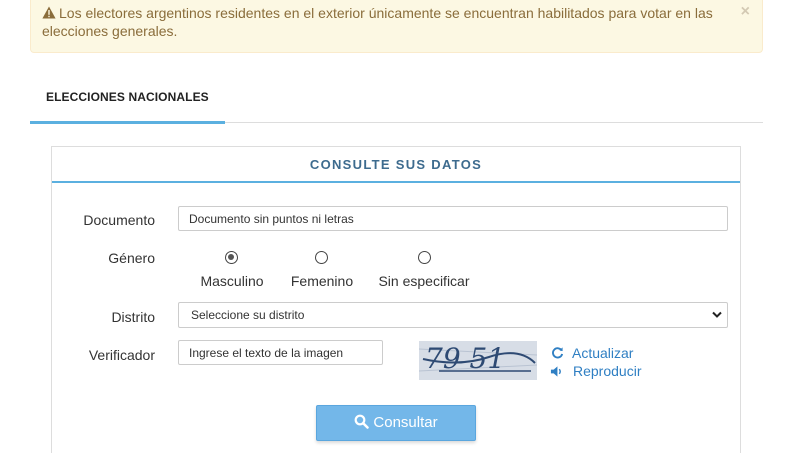  What do you see at coordinates (121, 355) in the screenshot?
I see `verificador-label: Verificador` at bounding box center [121, 355].